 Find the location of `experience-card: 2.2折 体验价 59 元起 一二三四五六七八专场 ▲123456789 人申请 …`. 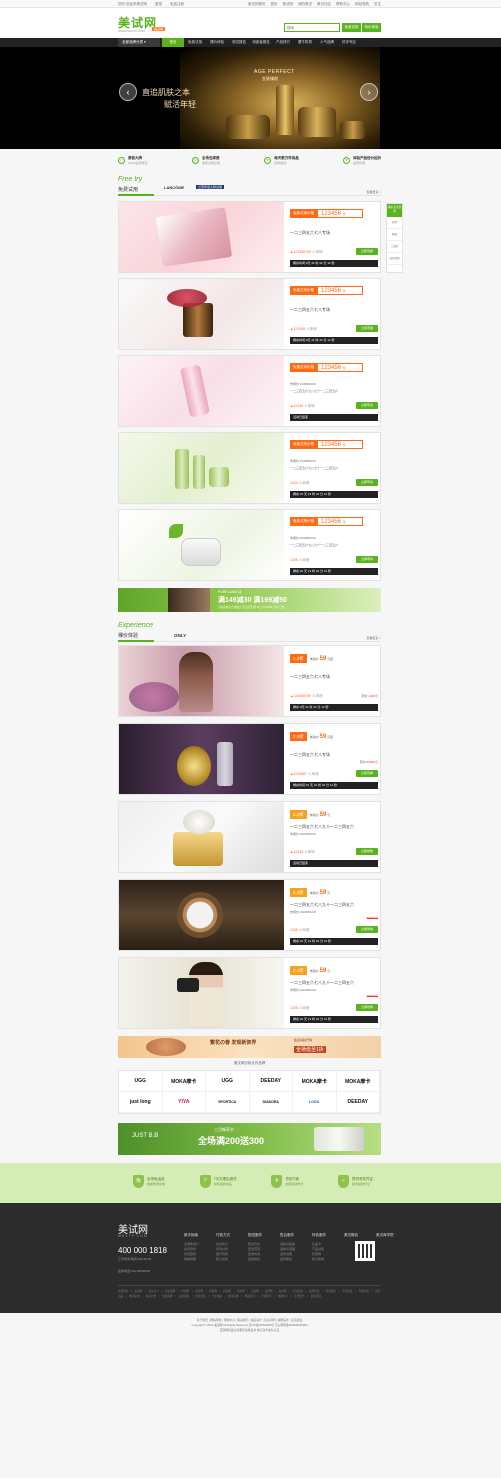

experience-card: 2.2折 体验价 59 元起 一二三四五六七八专场 ▲123456789 人申请 … is located at coordinates (249, 681).